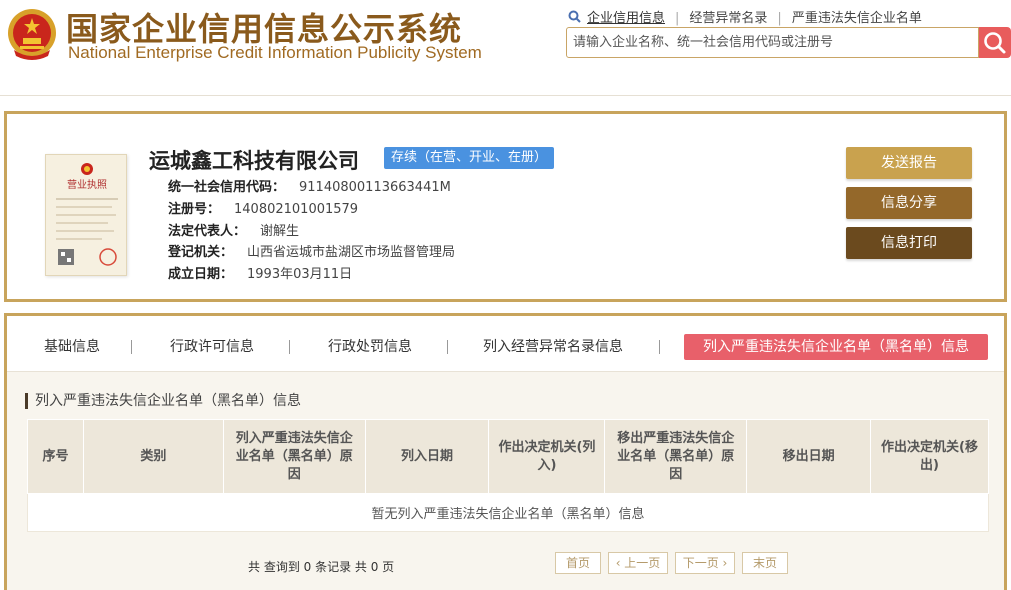 This screenshot has height=590, width=1011. Describe the element at coordinates (72, 347) in the screenshot. I see `tab-basic-info: 基础信息` at that location.